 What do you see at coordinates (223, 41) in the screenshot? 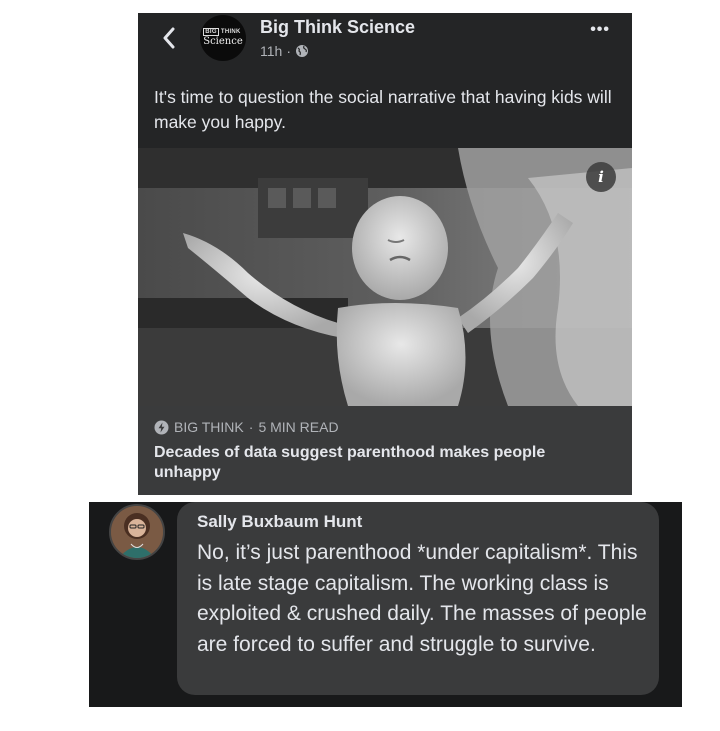
I see `logo-text-bottom: Science` at bounding box center [223, 41].